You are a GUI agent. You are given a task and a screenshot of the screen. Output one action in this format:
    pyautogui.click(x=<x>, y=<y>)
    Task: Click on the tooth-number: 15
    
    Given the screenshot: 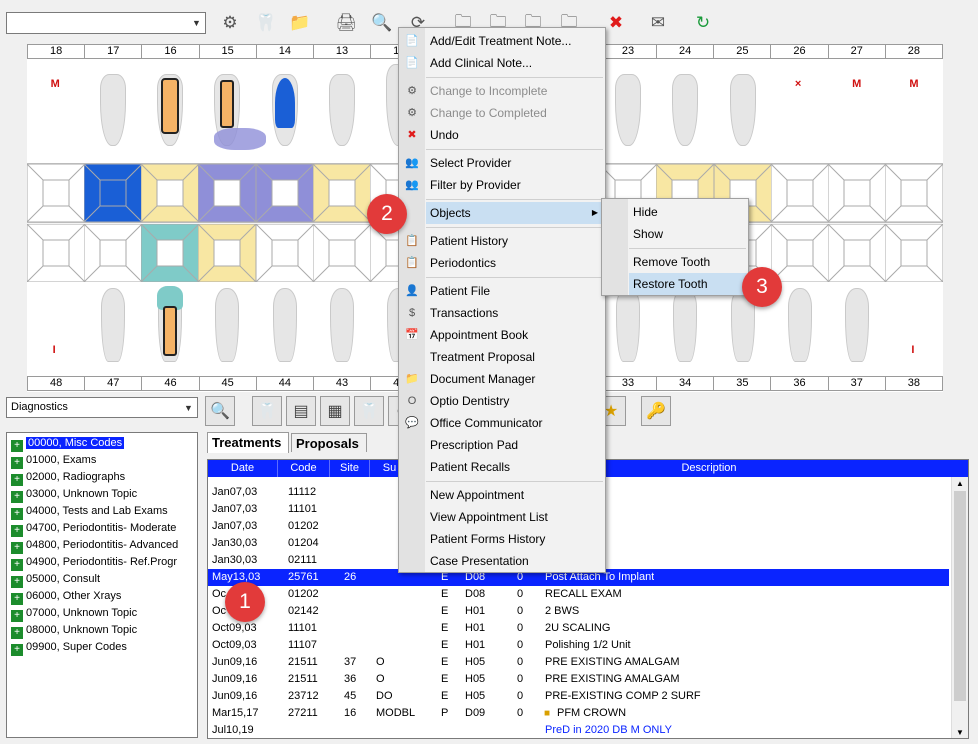 What is the action you would take?
    pyautogui.click(x=228, y=51)
    